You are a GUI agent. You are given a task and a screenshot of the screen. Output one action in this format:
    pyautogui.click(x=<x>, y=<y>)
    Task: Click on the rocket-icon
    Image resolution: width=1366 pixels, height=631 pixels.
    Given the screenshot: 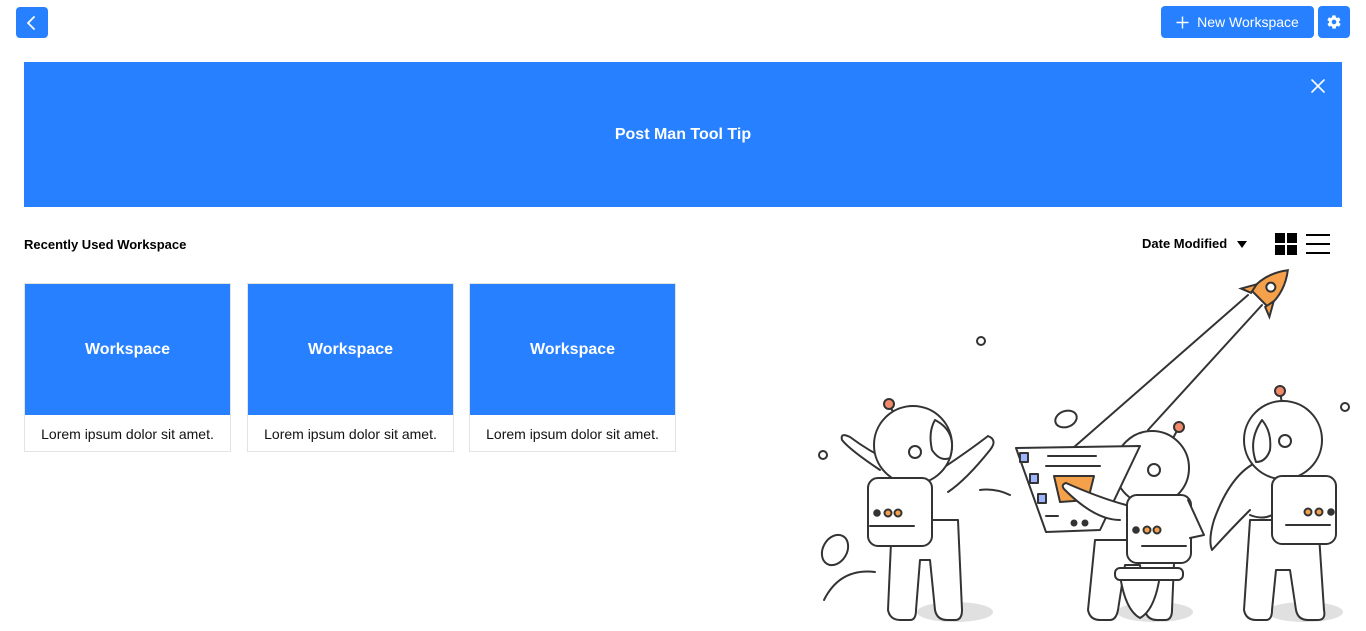 What is the action you would take?
    pyautogui.click(x=1263, y=294)
    